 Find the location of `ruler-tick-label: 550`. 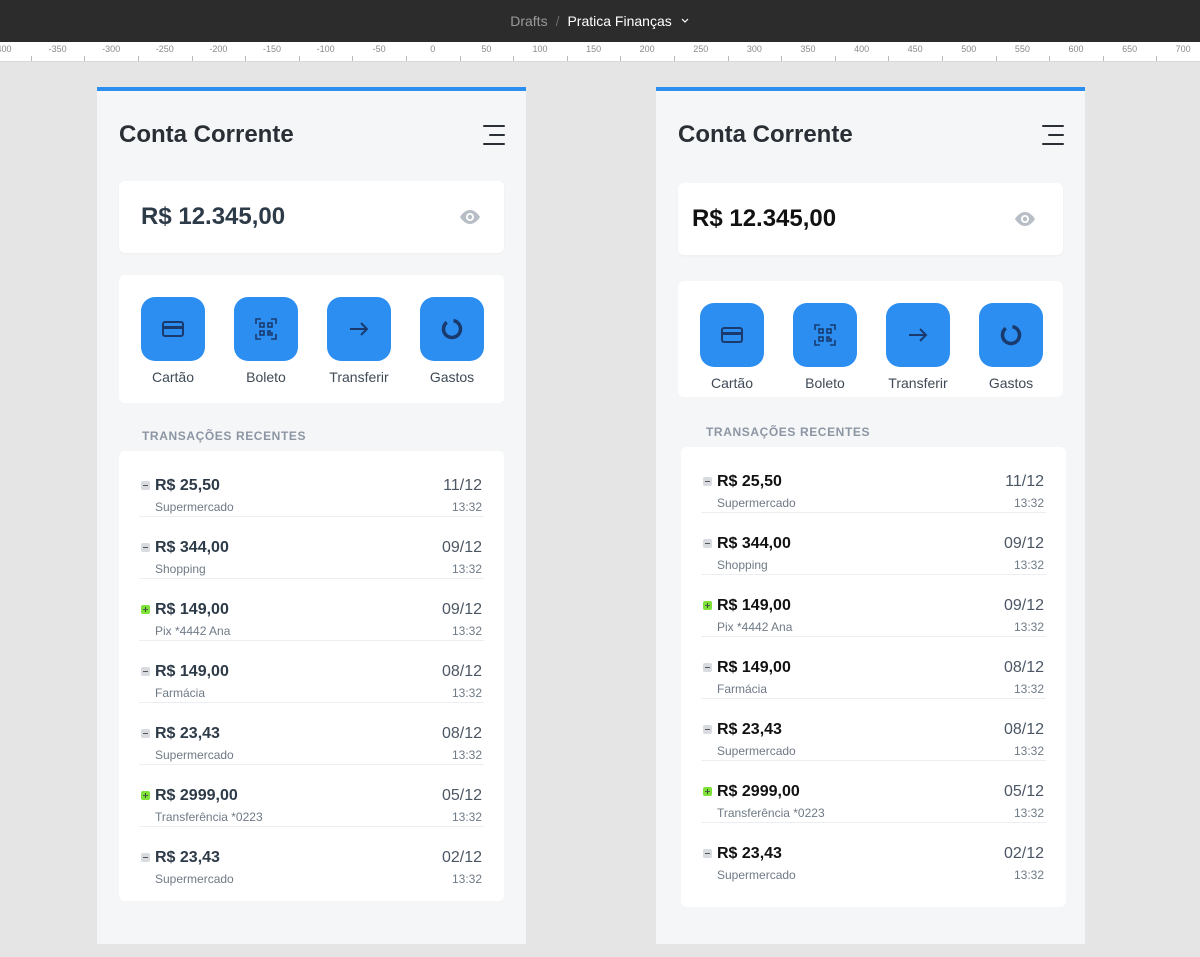

ruler-tick-label: 550 is located at coordinates (1022, 49).